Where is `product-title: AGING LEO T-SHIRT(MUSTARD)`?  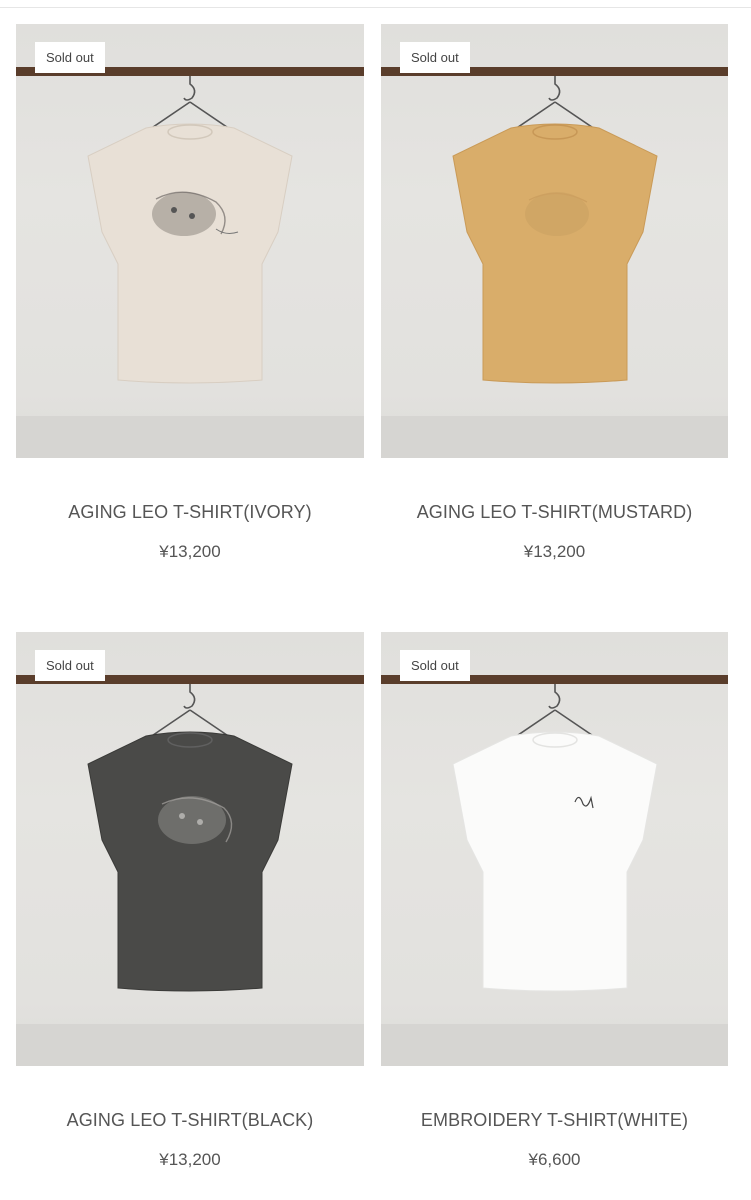 product-title: AGING LEO T-SHIRT(MUSTARD) is located at coordinates (554, 512).